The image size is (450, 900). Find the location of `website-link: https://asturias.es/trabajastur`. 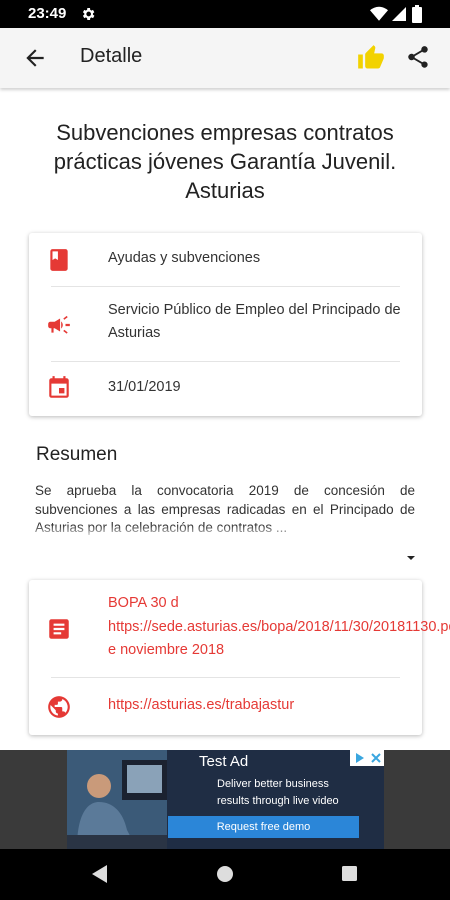

website-link: https://asturias.es/trabajastur is located at coordinates (260, 706).